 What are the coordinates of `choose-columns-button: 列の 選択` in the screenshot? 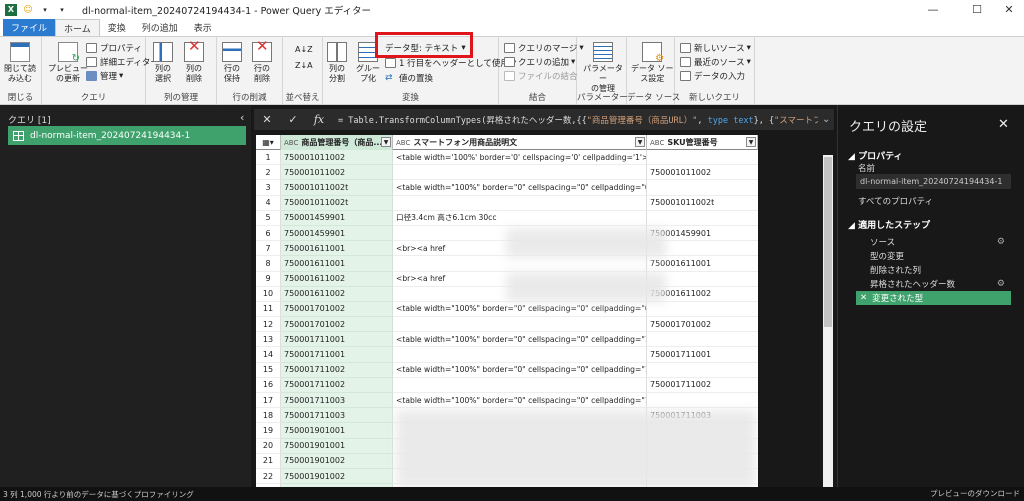 It's located at (163, 63).